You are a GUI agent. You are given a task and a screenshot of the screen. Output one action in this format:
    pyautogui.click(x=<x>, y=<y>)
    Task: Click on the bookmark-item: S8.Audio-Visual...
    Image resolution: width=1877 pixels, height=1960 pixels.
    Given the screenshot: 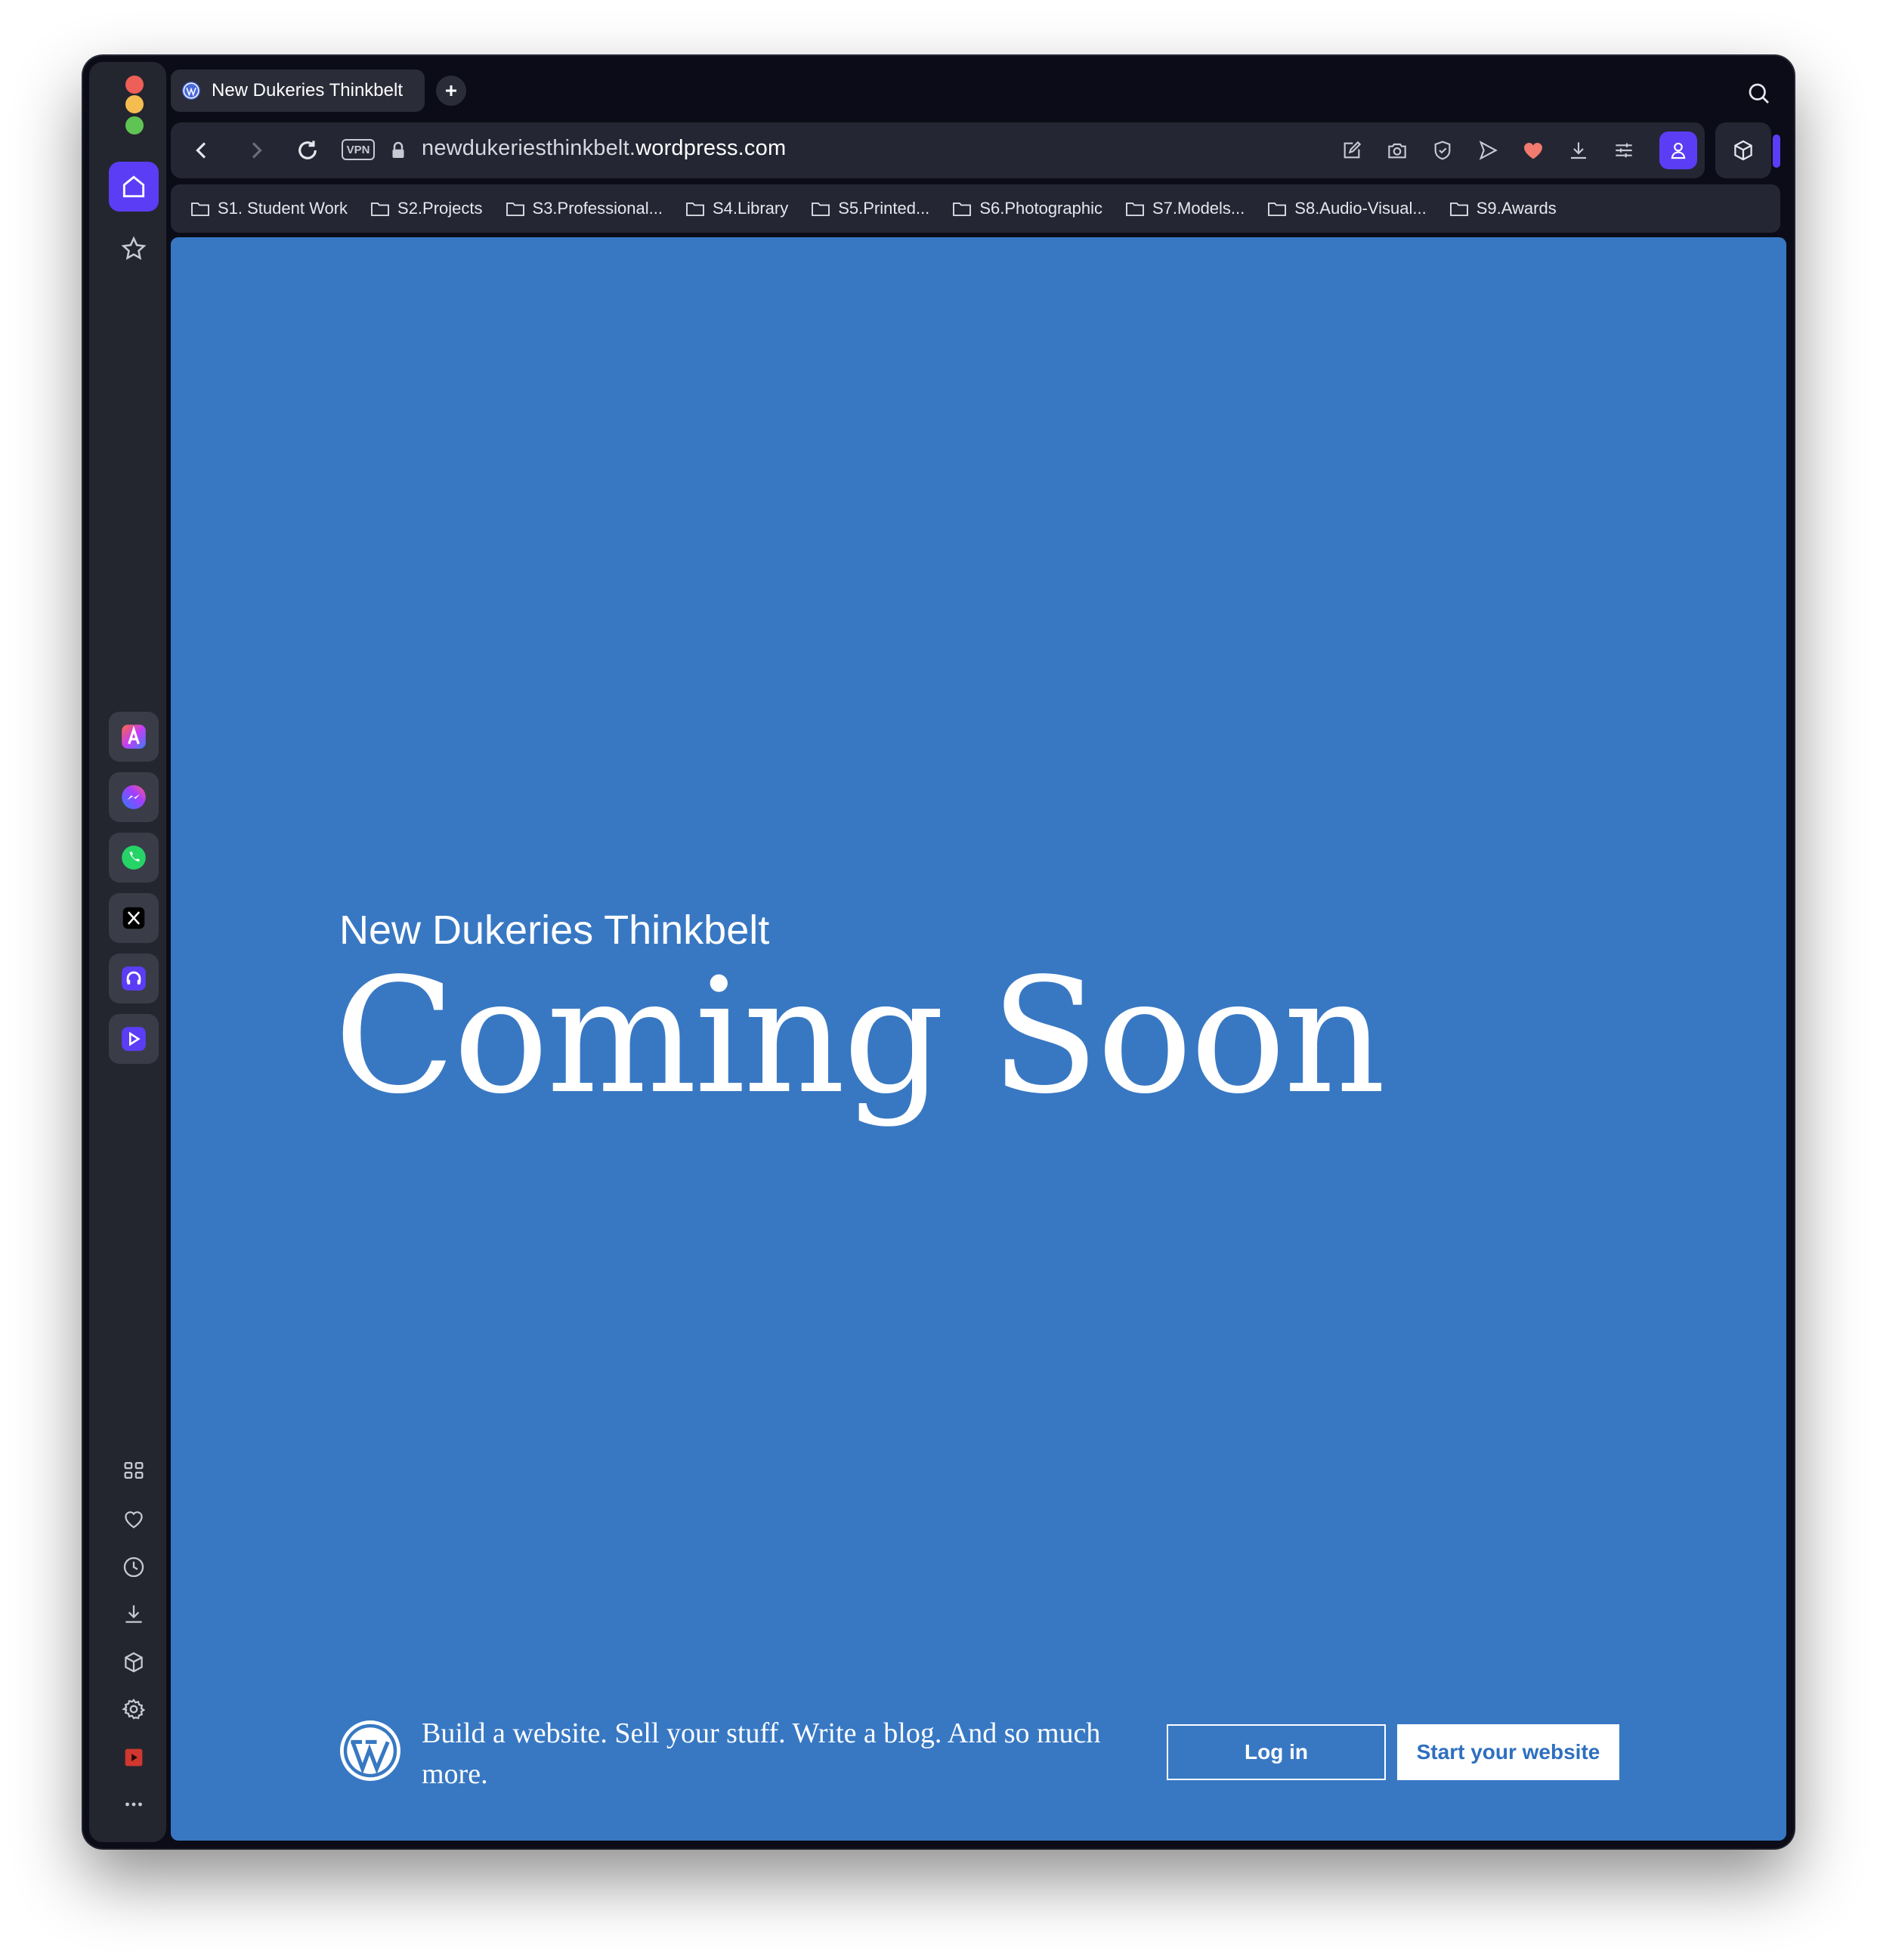 What is the action you would take?
    pyautogui.click(x=1347, y=208)
    